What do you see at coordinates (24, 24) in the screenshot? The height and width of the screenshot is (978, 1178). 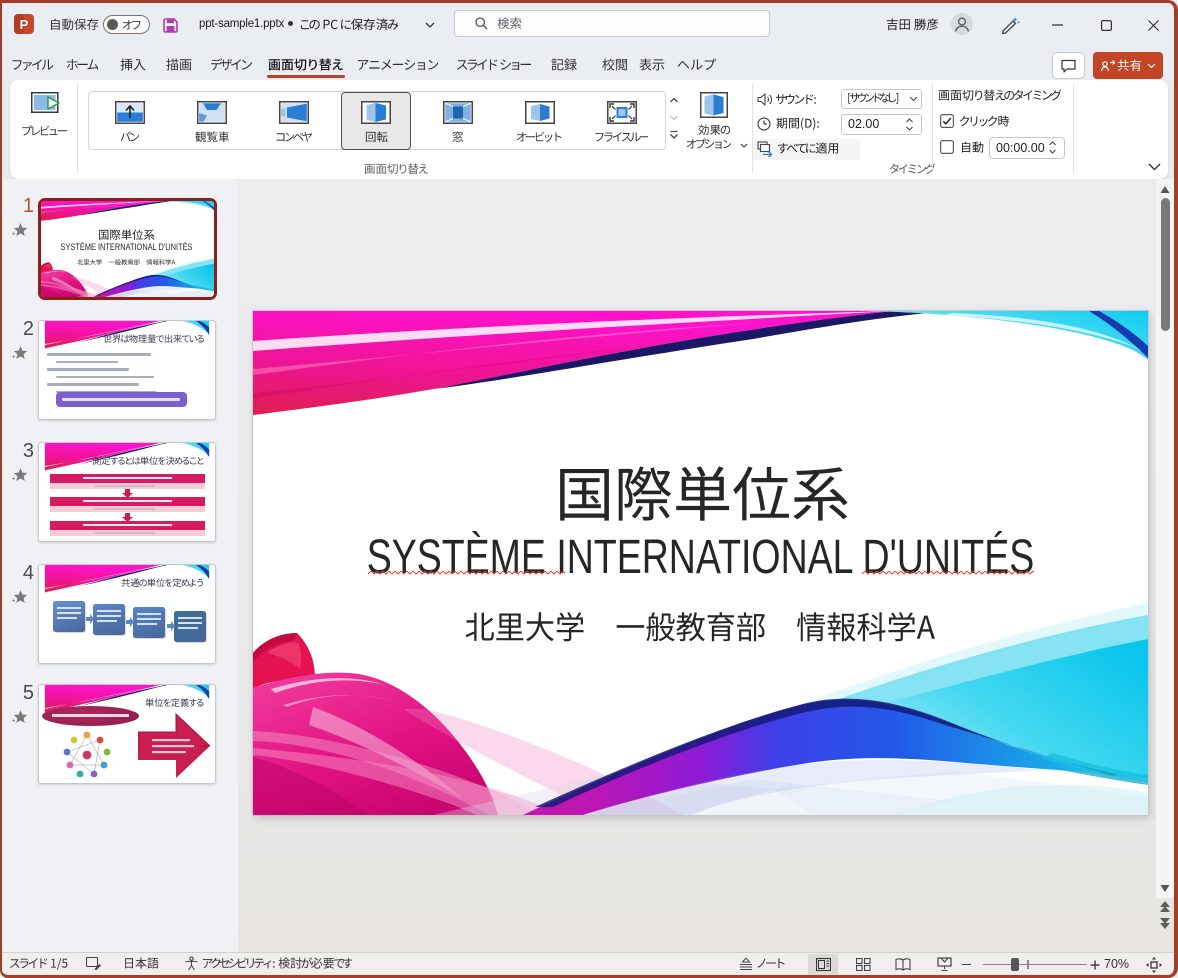 I see `svg-text: P` at bounding box center [24, 24].